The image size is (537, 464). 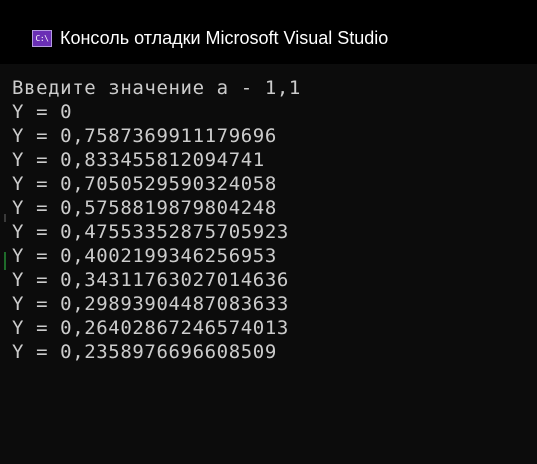 What do you see at coordinates (144, 136) in the screenshot?
I see `console-line: Y = 0,7587369911179696` at bounding box center [144, 136].